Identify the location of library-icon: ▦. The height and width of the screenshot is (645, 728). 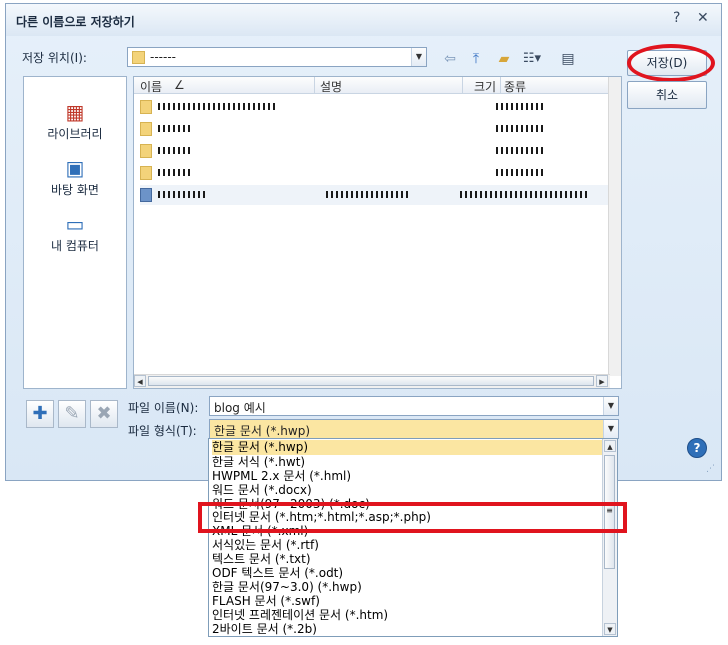
(75, 112).